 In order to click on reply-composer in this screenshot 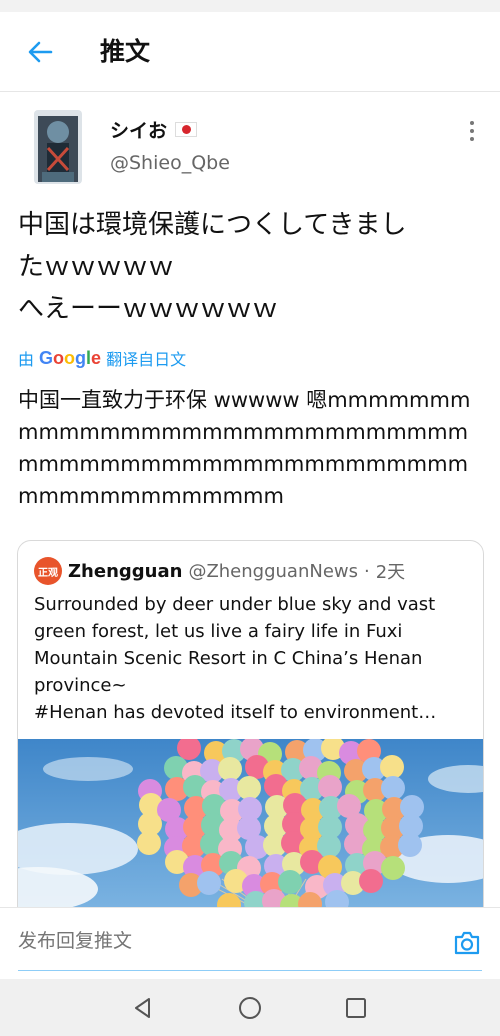, I will do `click(250, 943)`.